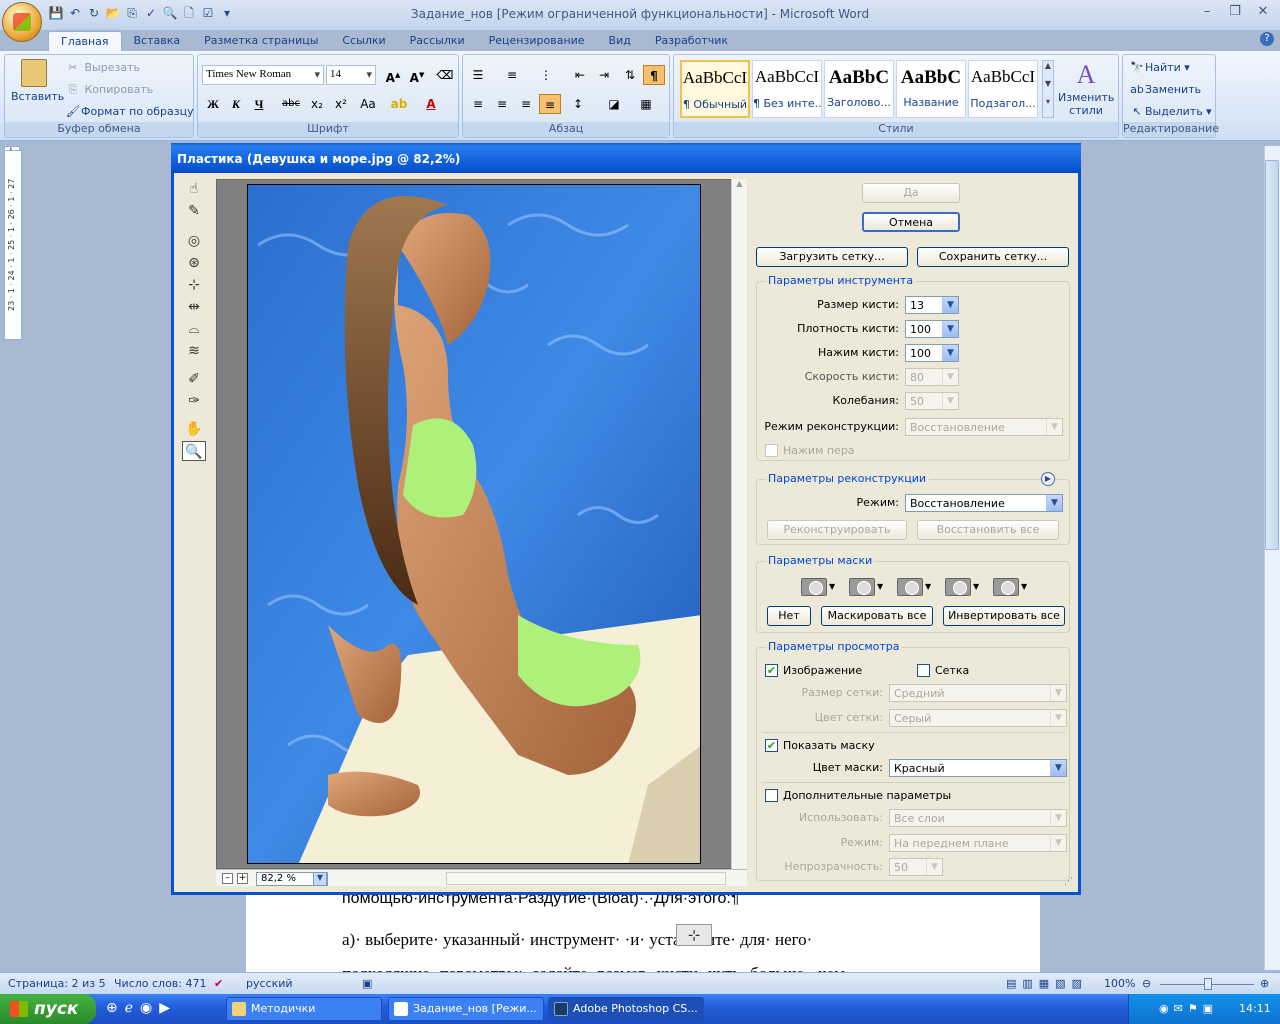  What do you see at coordinates (537, 41) in the screenshot?
I see `tab-review: Рецензирование` at bounding box center [537, 41].